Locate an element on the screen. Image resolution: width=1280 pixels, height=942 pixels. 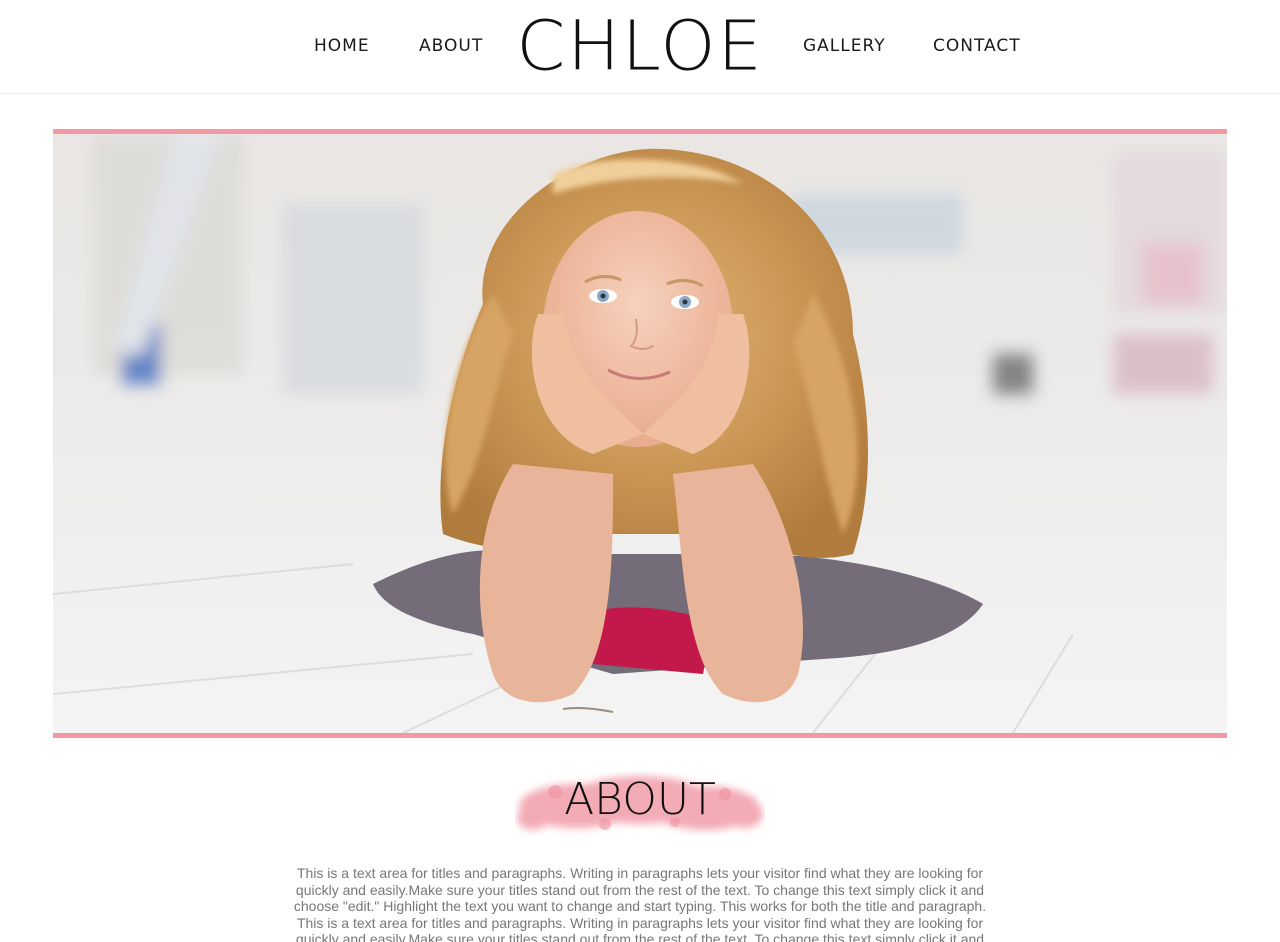
nav-gallery-link: GALLERY is located at coordinates (844, 46).